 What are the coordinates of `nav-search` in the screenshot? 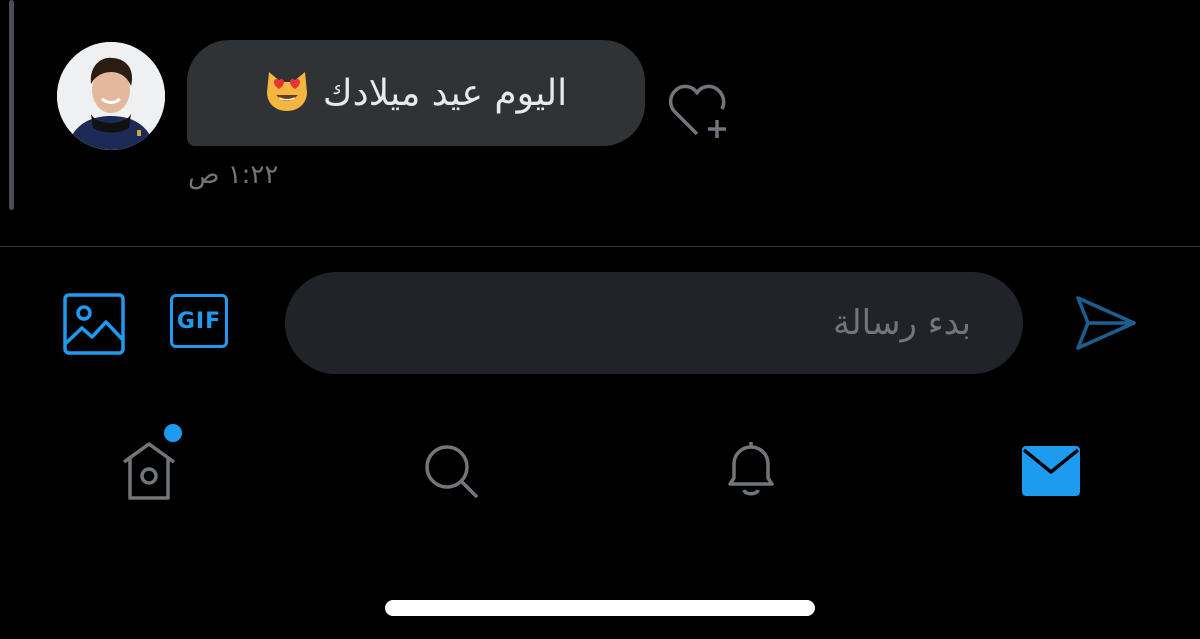 It's located at (451, 471).